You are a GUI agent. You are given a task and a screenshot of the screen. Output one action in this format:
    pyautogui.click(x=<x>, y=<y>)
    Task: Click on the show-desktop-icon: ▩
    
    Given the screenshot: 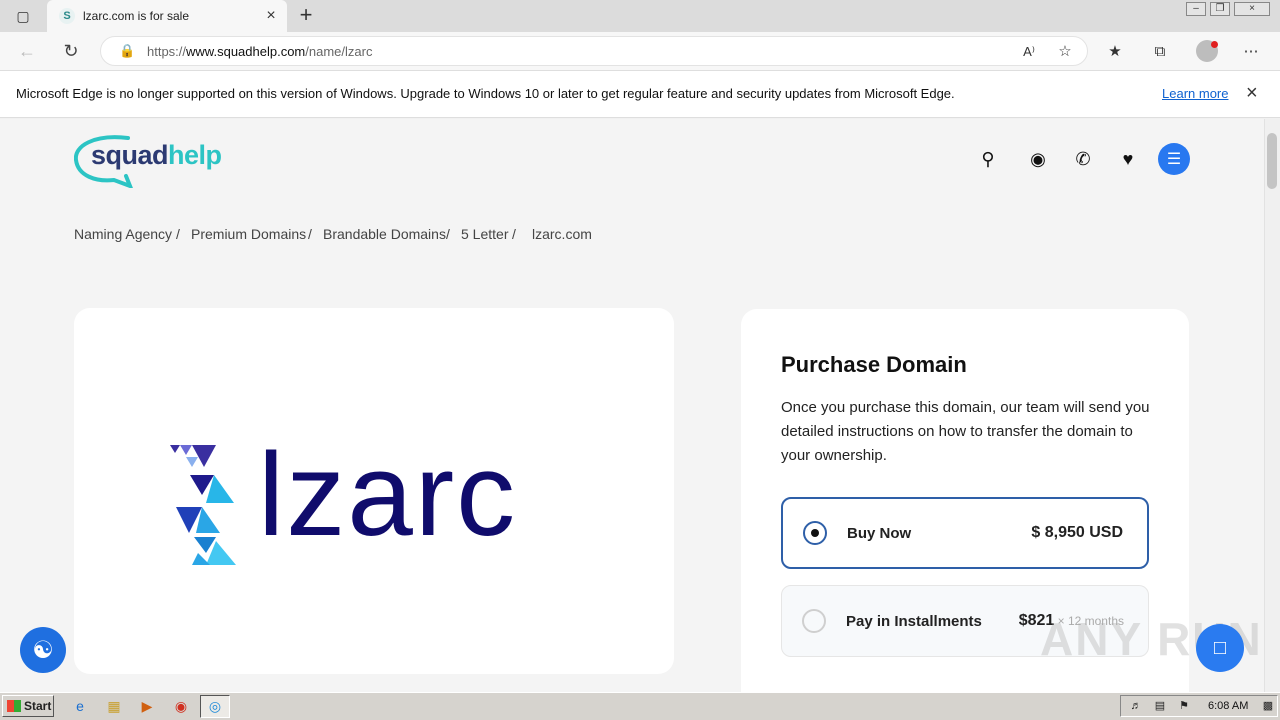 What is the action you would take?
    pyautogui.click(x=1268, y=706)
    